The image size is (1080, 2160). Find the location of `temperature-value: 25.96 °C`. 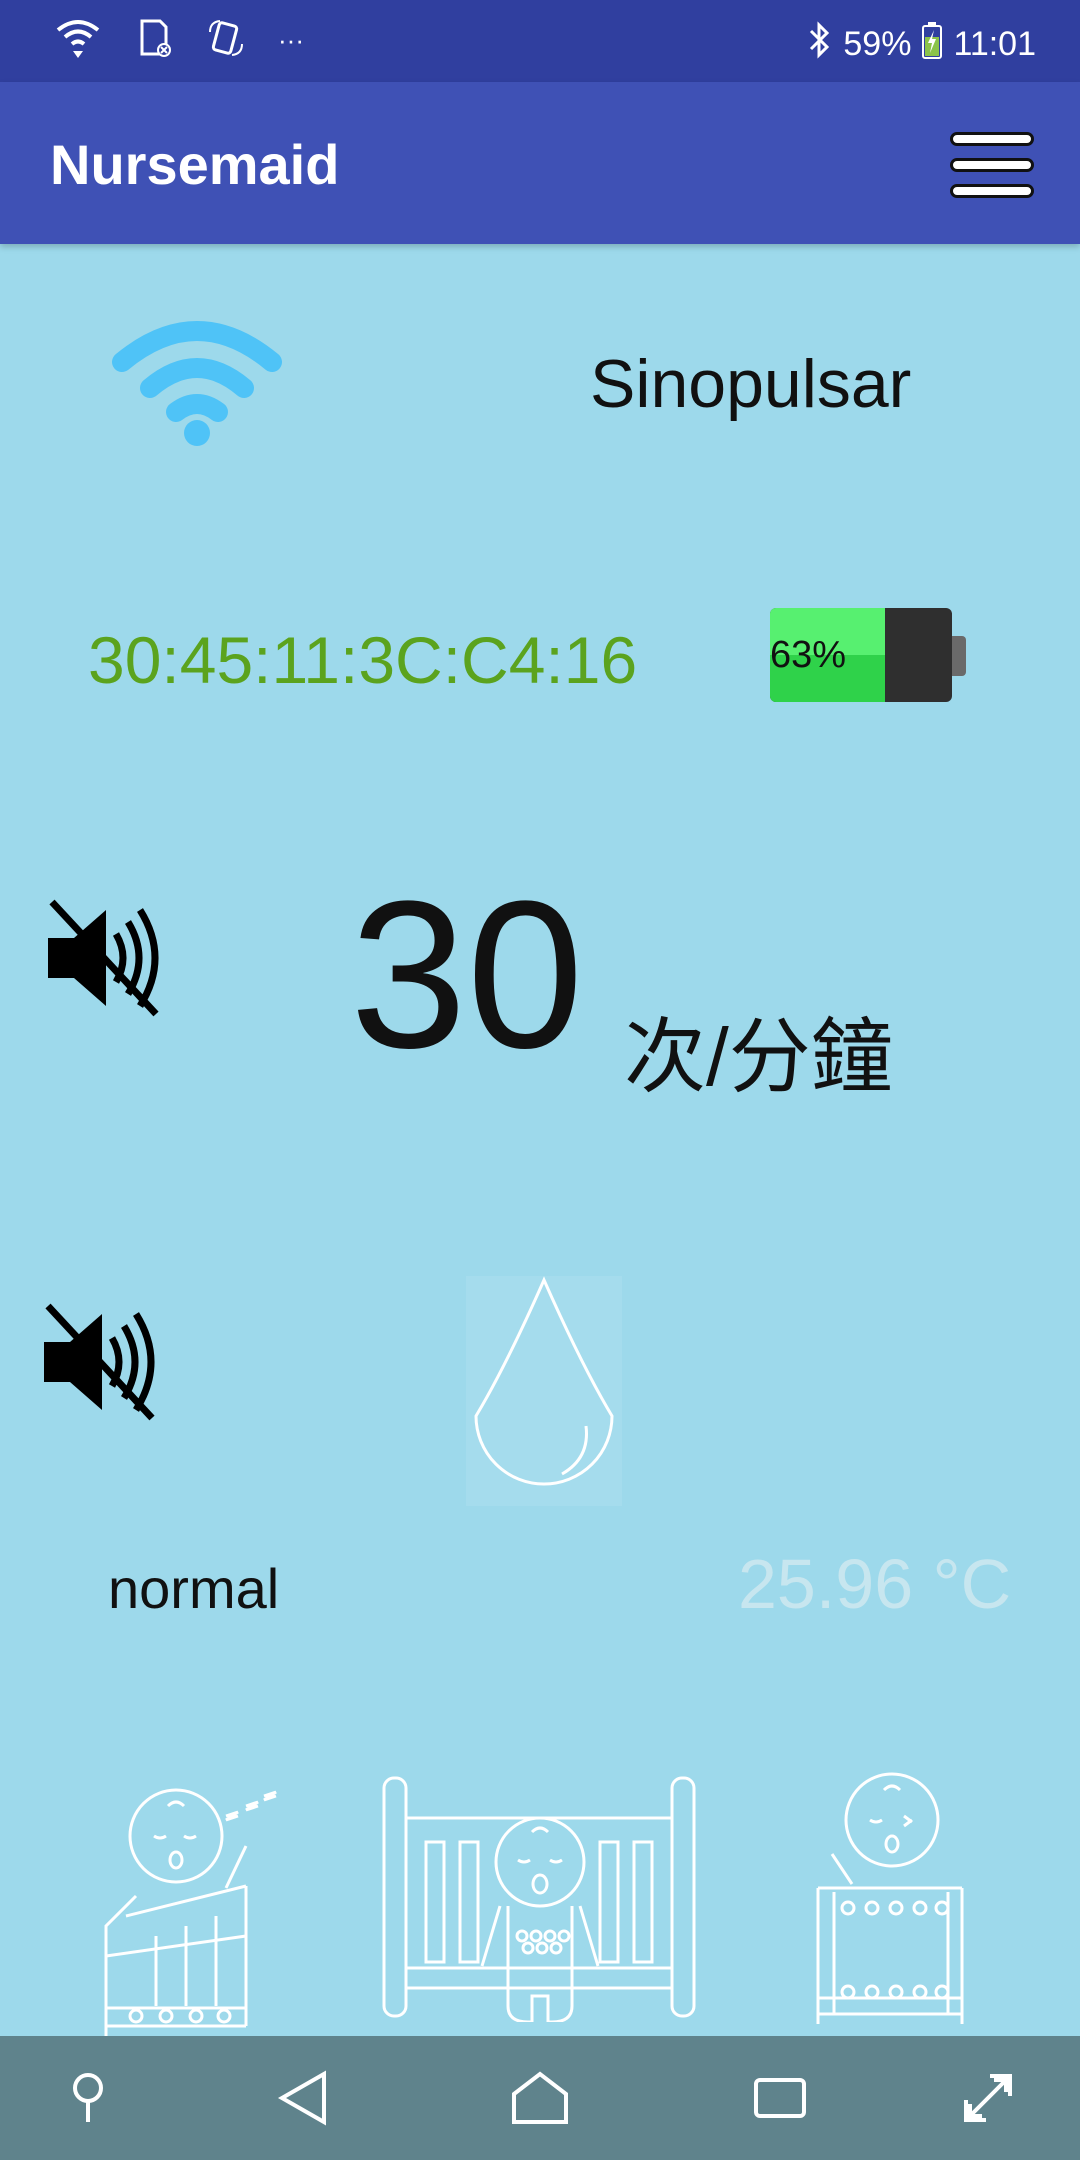

temperature-value: 25.96 °C is located at coordinates (875, 1584).